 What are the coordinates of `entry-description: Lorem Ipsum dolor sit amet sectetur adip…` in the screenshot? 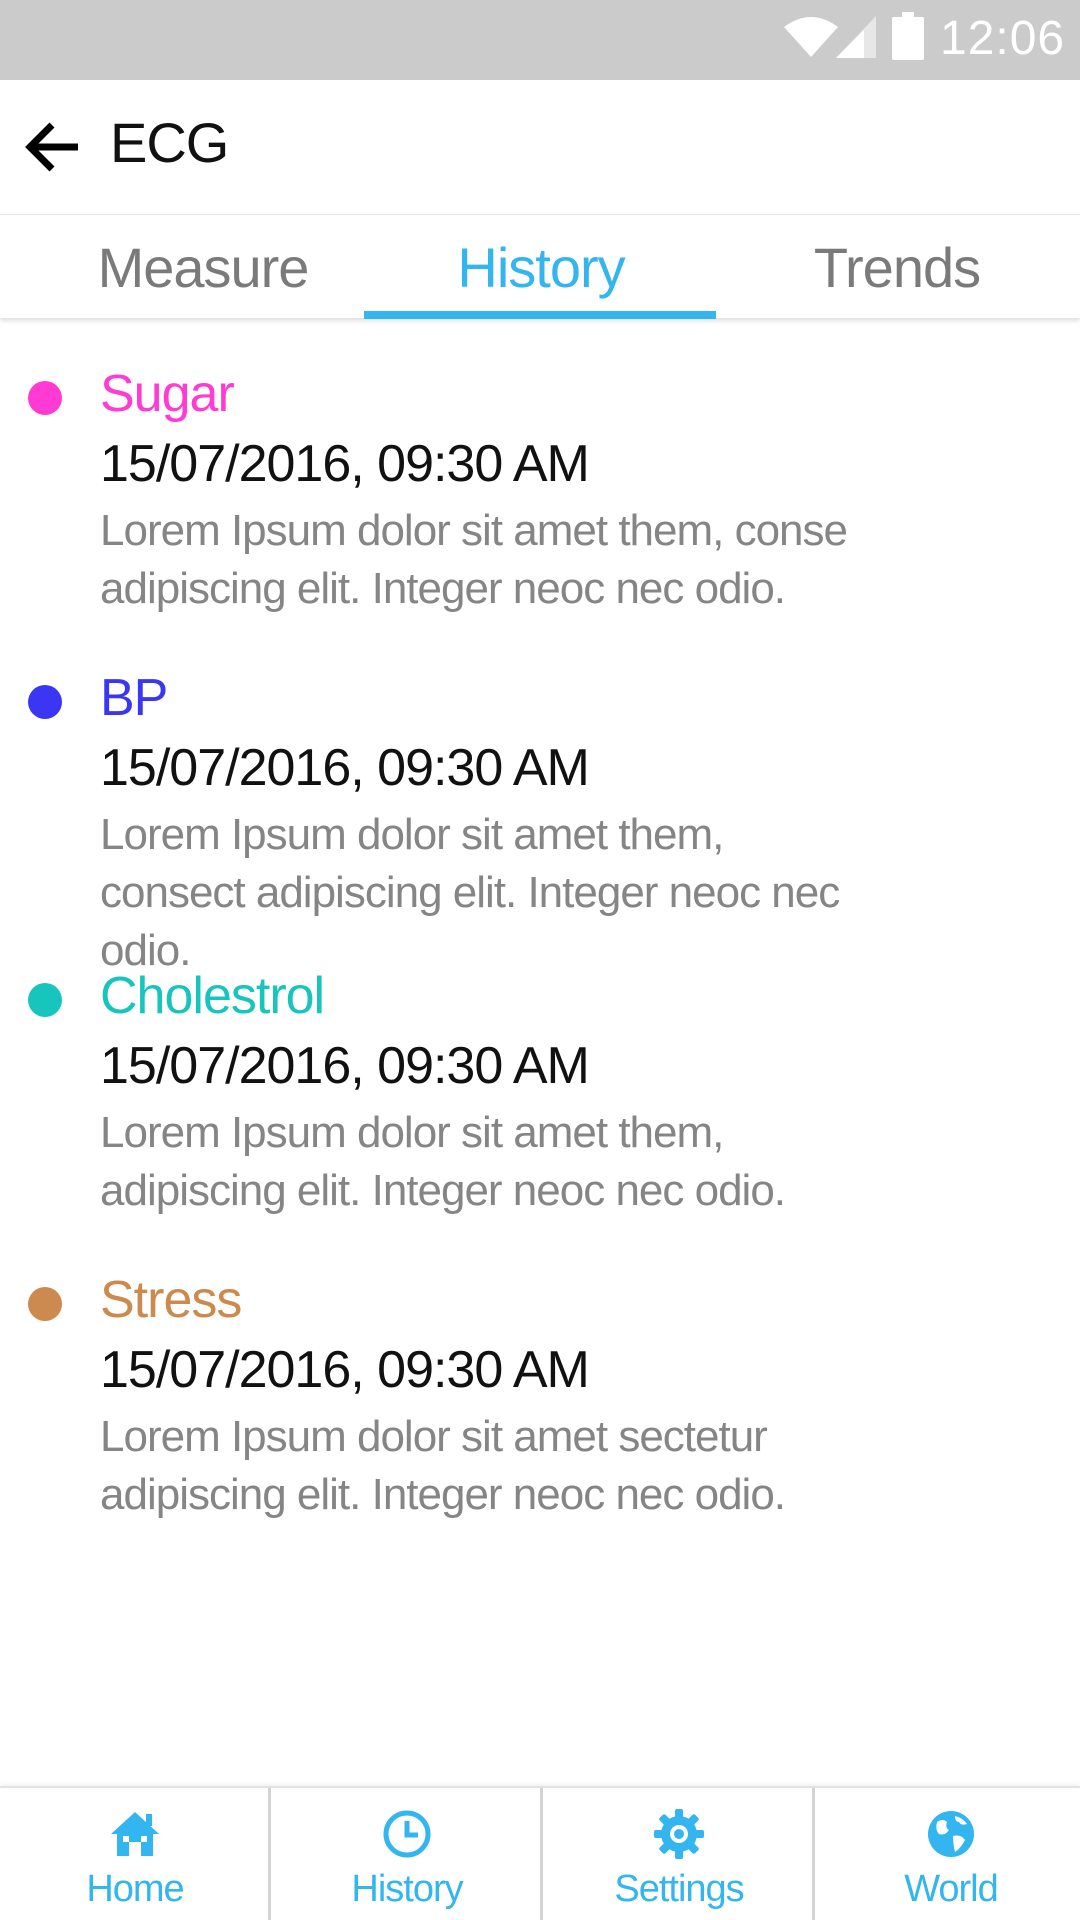 It's located at (443, 1465).